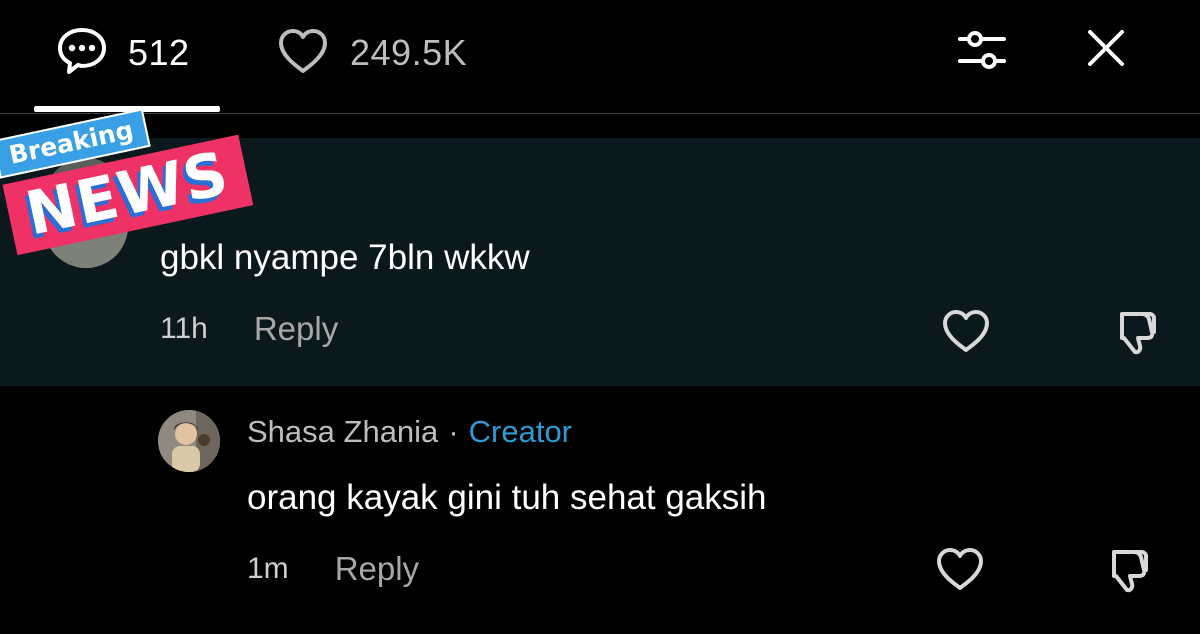 The width and height of the screenshot is (1200, 634). Describe the element at coordinates (123, 53) in the screenshot. I see `tab-comments: 512` at that location.